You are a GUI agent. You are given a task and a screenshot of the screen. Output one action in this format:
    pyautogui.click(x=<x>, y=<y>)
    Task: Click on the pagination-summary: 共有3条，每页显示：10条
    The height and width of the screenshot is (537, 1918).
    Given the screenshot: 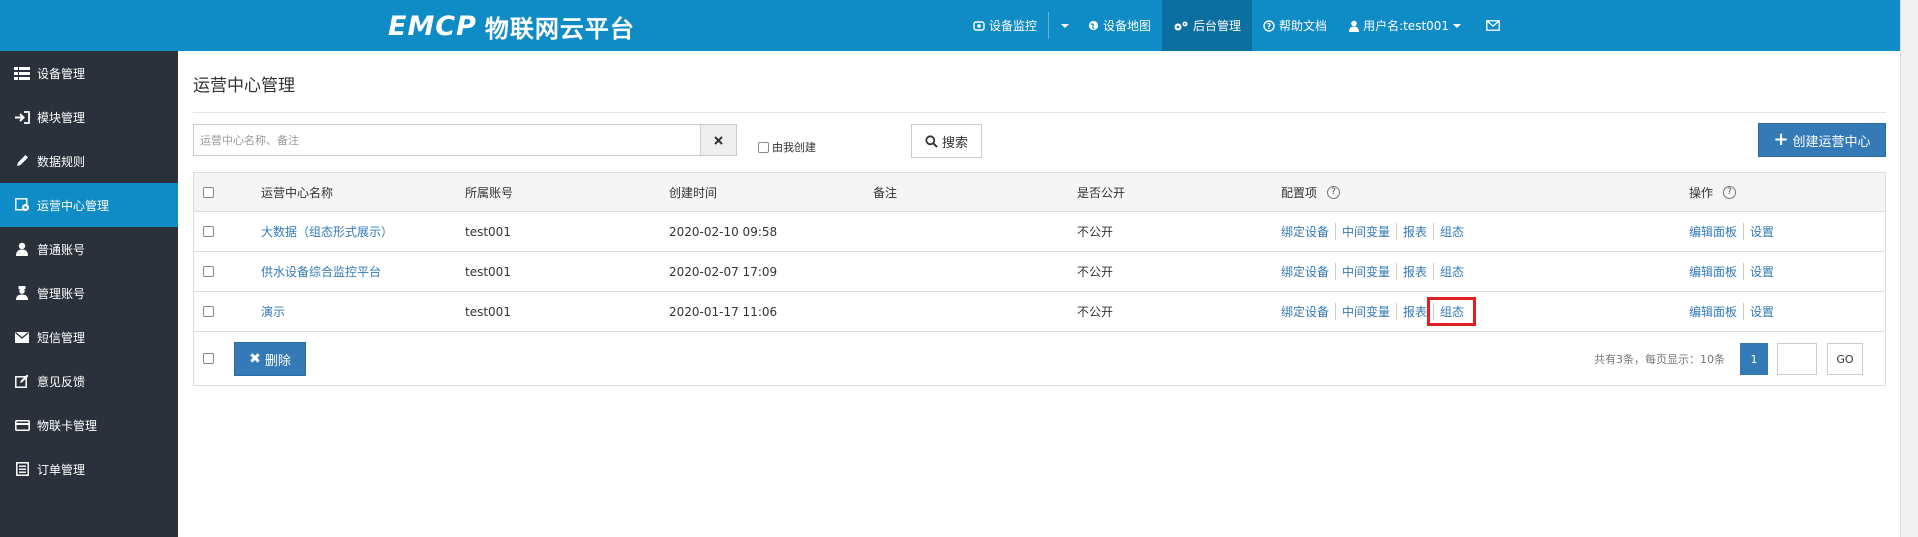 What is the action you would take?
    pyautogui.click(x=1659, y=359)
    